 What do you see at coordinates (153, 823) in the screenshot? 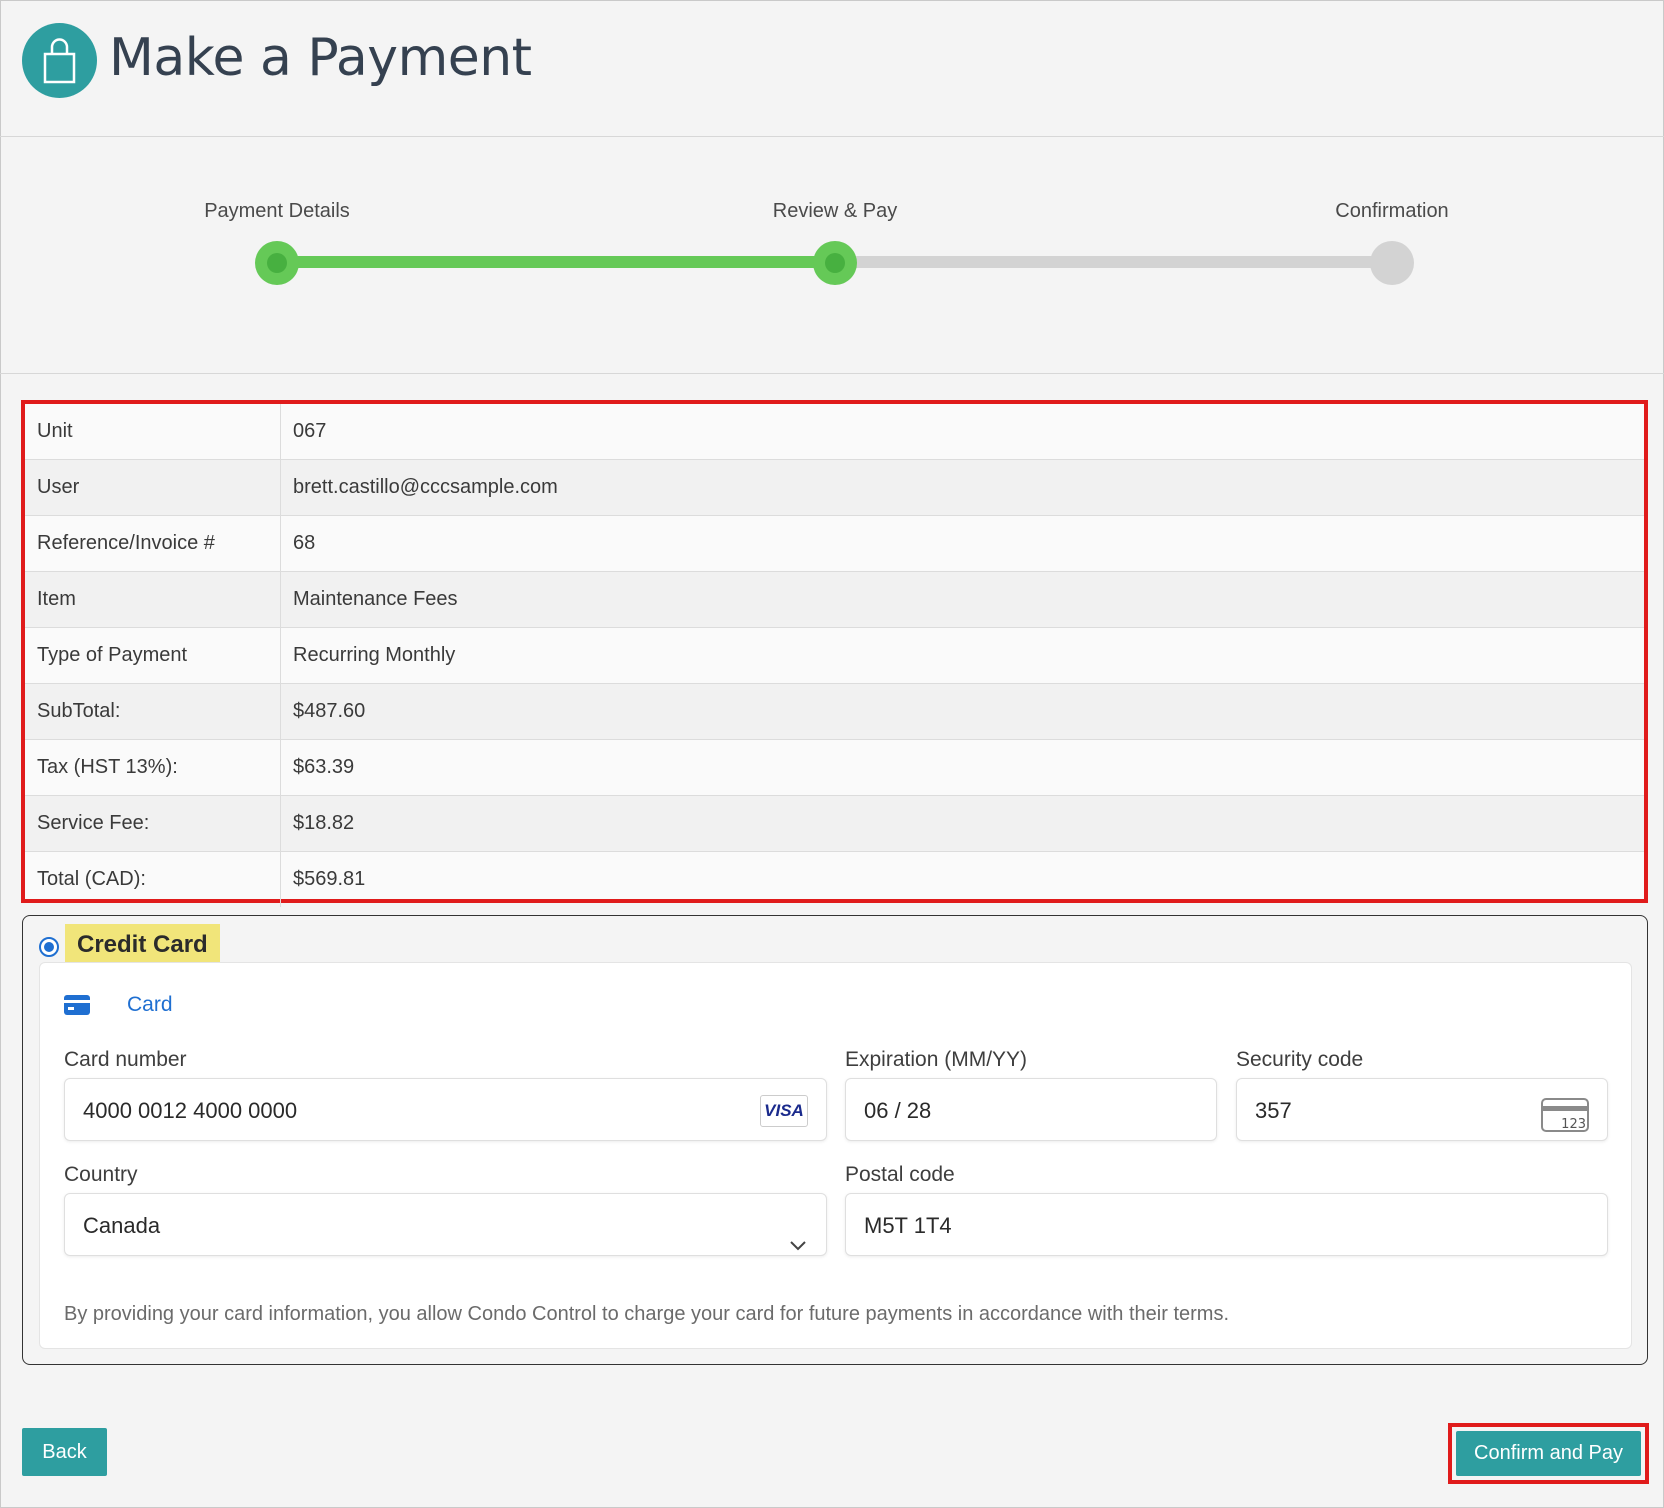
I see `summary-key: Service Fee:` at bounding box center [153, 823].